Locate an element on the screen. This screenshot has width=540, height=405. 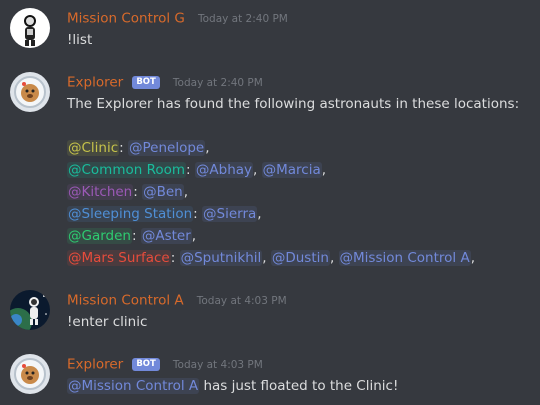
location-line-common-room: @Common Room: @Abhay, @Marcia, is located at coordinates (197, 170).